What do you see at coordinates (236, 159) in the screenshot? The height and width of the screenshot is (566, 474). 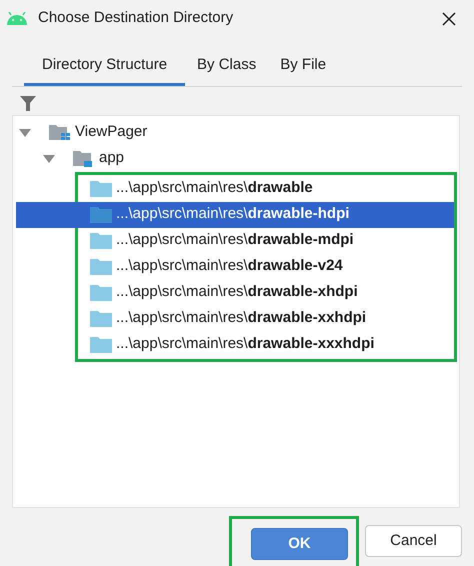 I see `tree-item: app` at bounding box center [236, 159].